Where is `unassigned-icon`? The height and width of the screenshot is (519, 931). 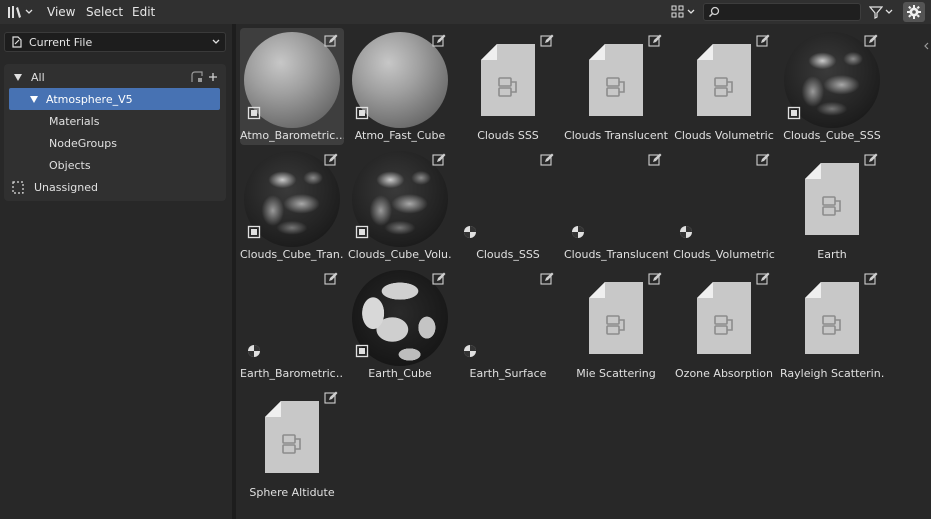 unassigned-icon is located at coordinates (18, 187).